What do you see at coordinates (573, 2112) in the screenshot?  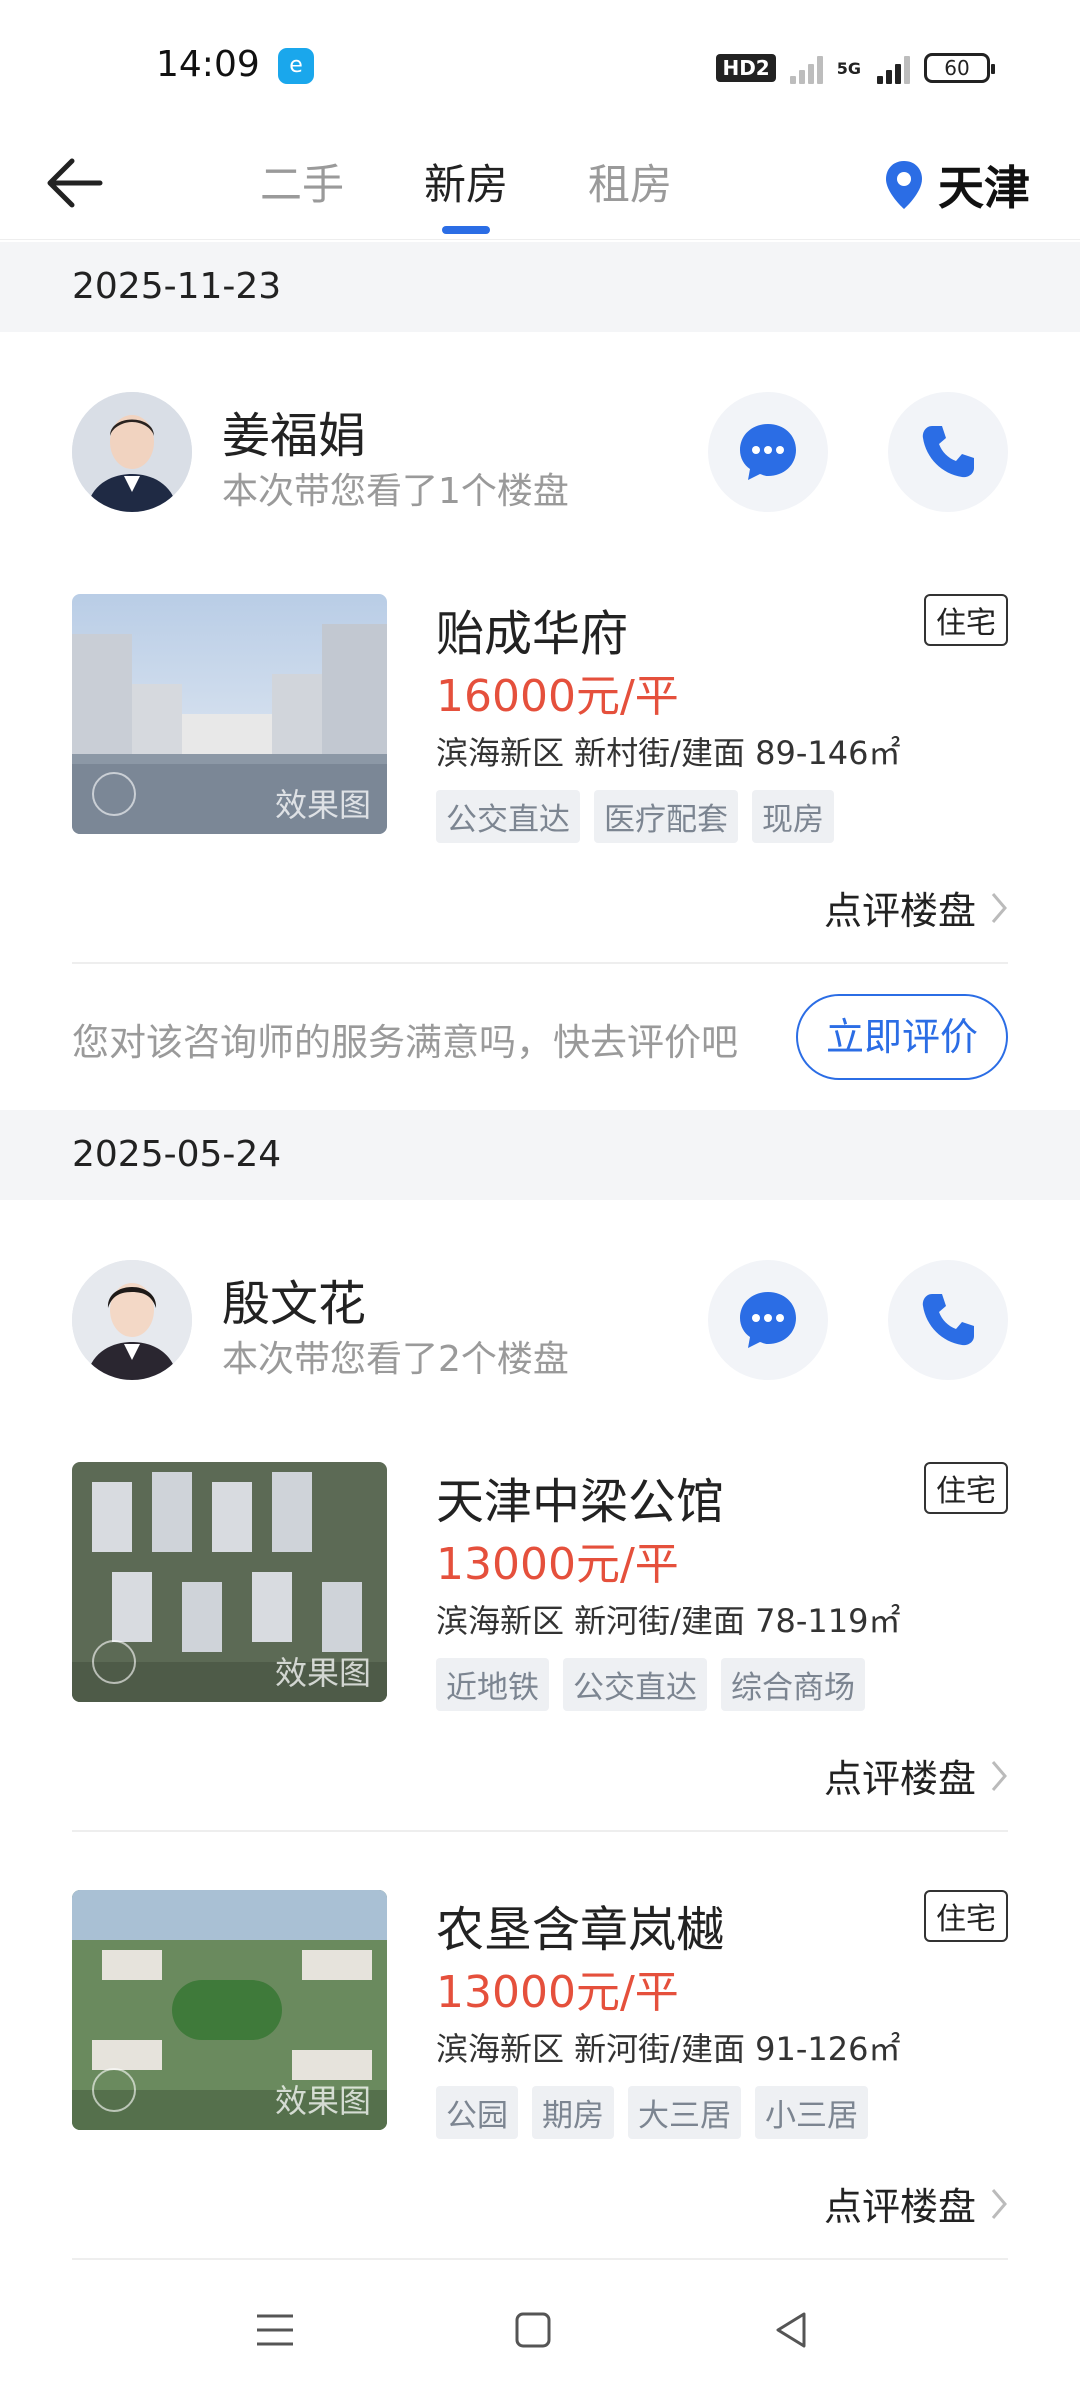 I see `property-tag: 期房` at bounding box center [573, 2112].